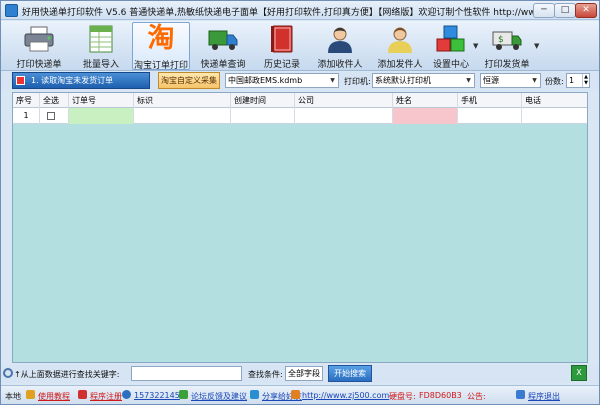  Describe the element at coordinates (30, 394) in the screenshot. I see `tutorial-icon` at that location.